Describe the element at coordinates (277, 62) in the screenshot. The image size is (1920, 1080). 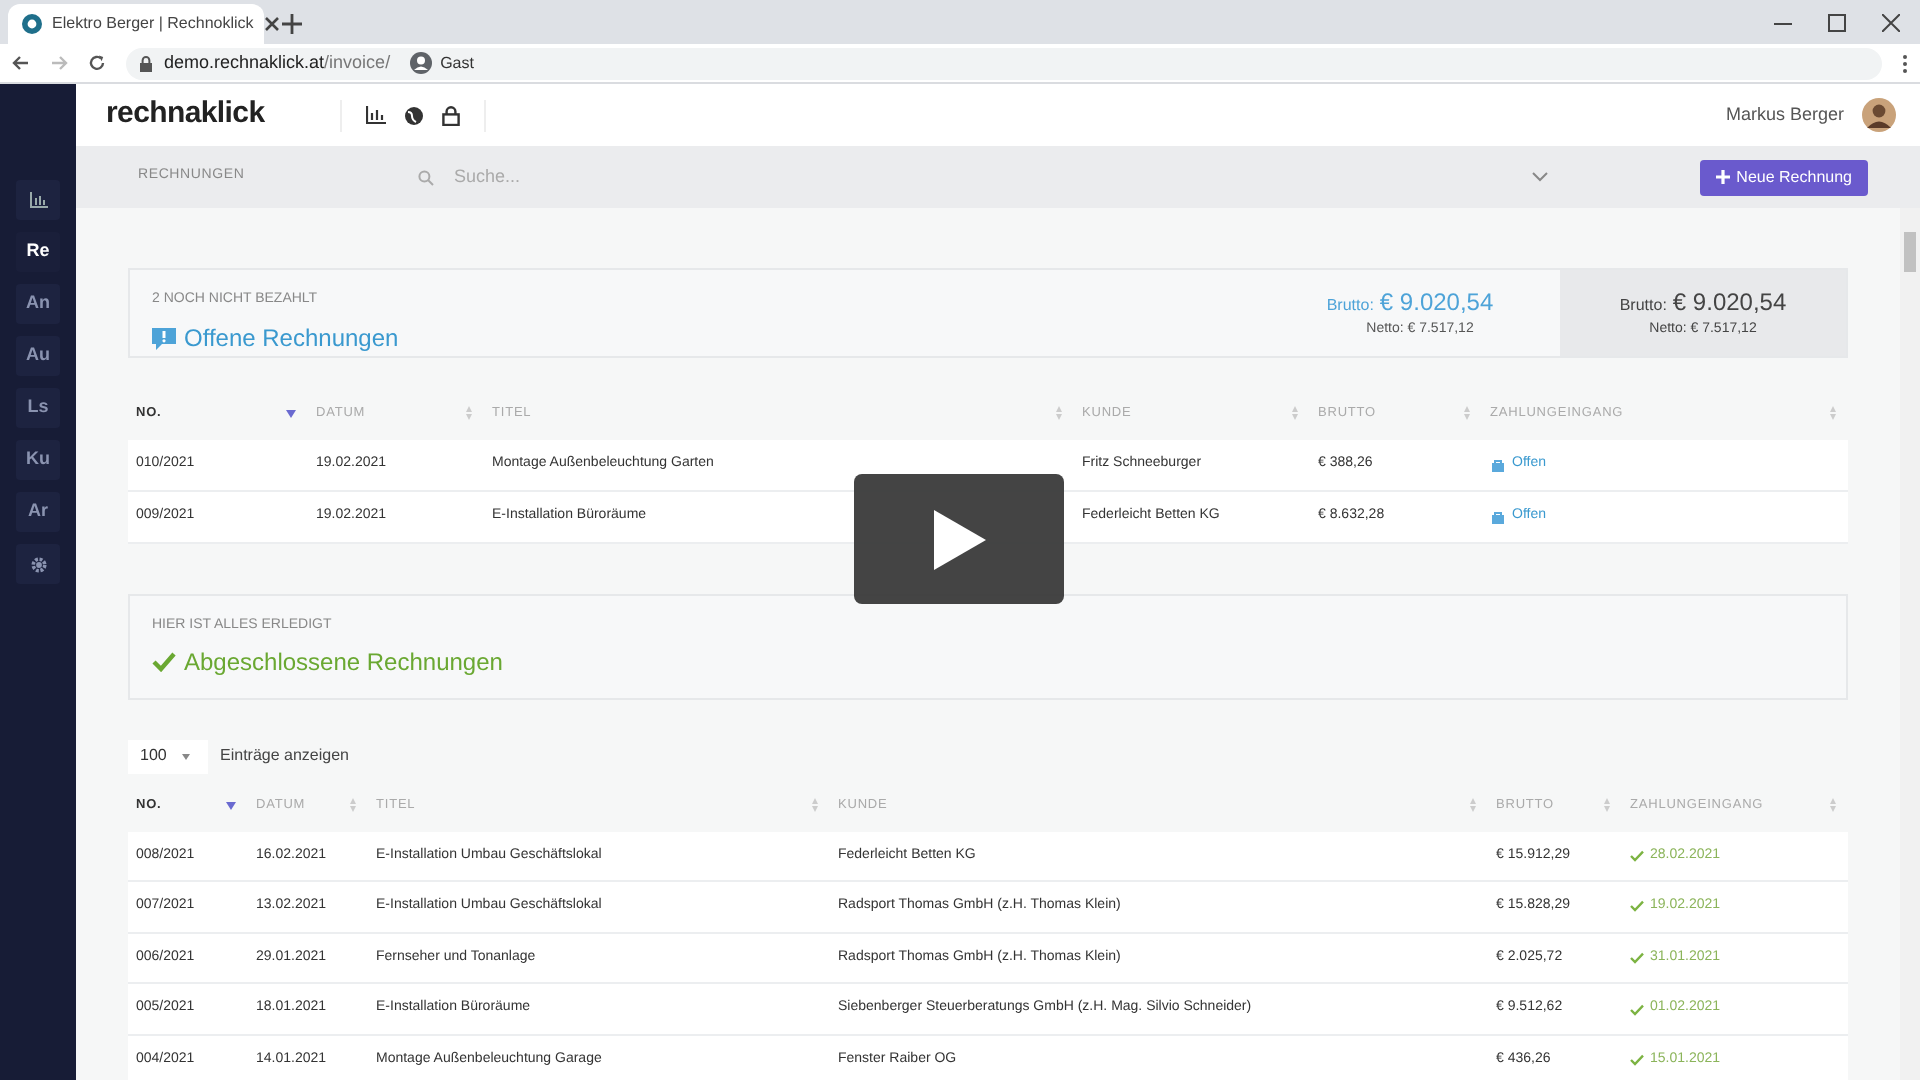
I see `url-text: demo.rechnaklick.at/invoice/` at that location.